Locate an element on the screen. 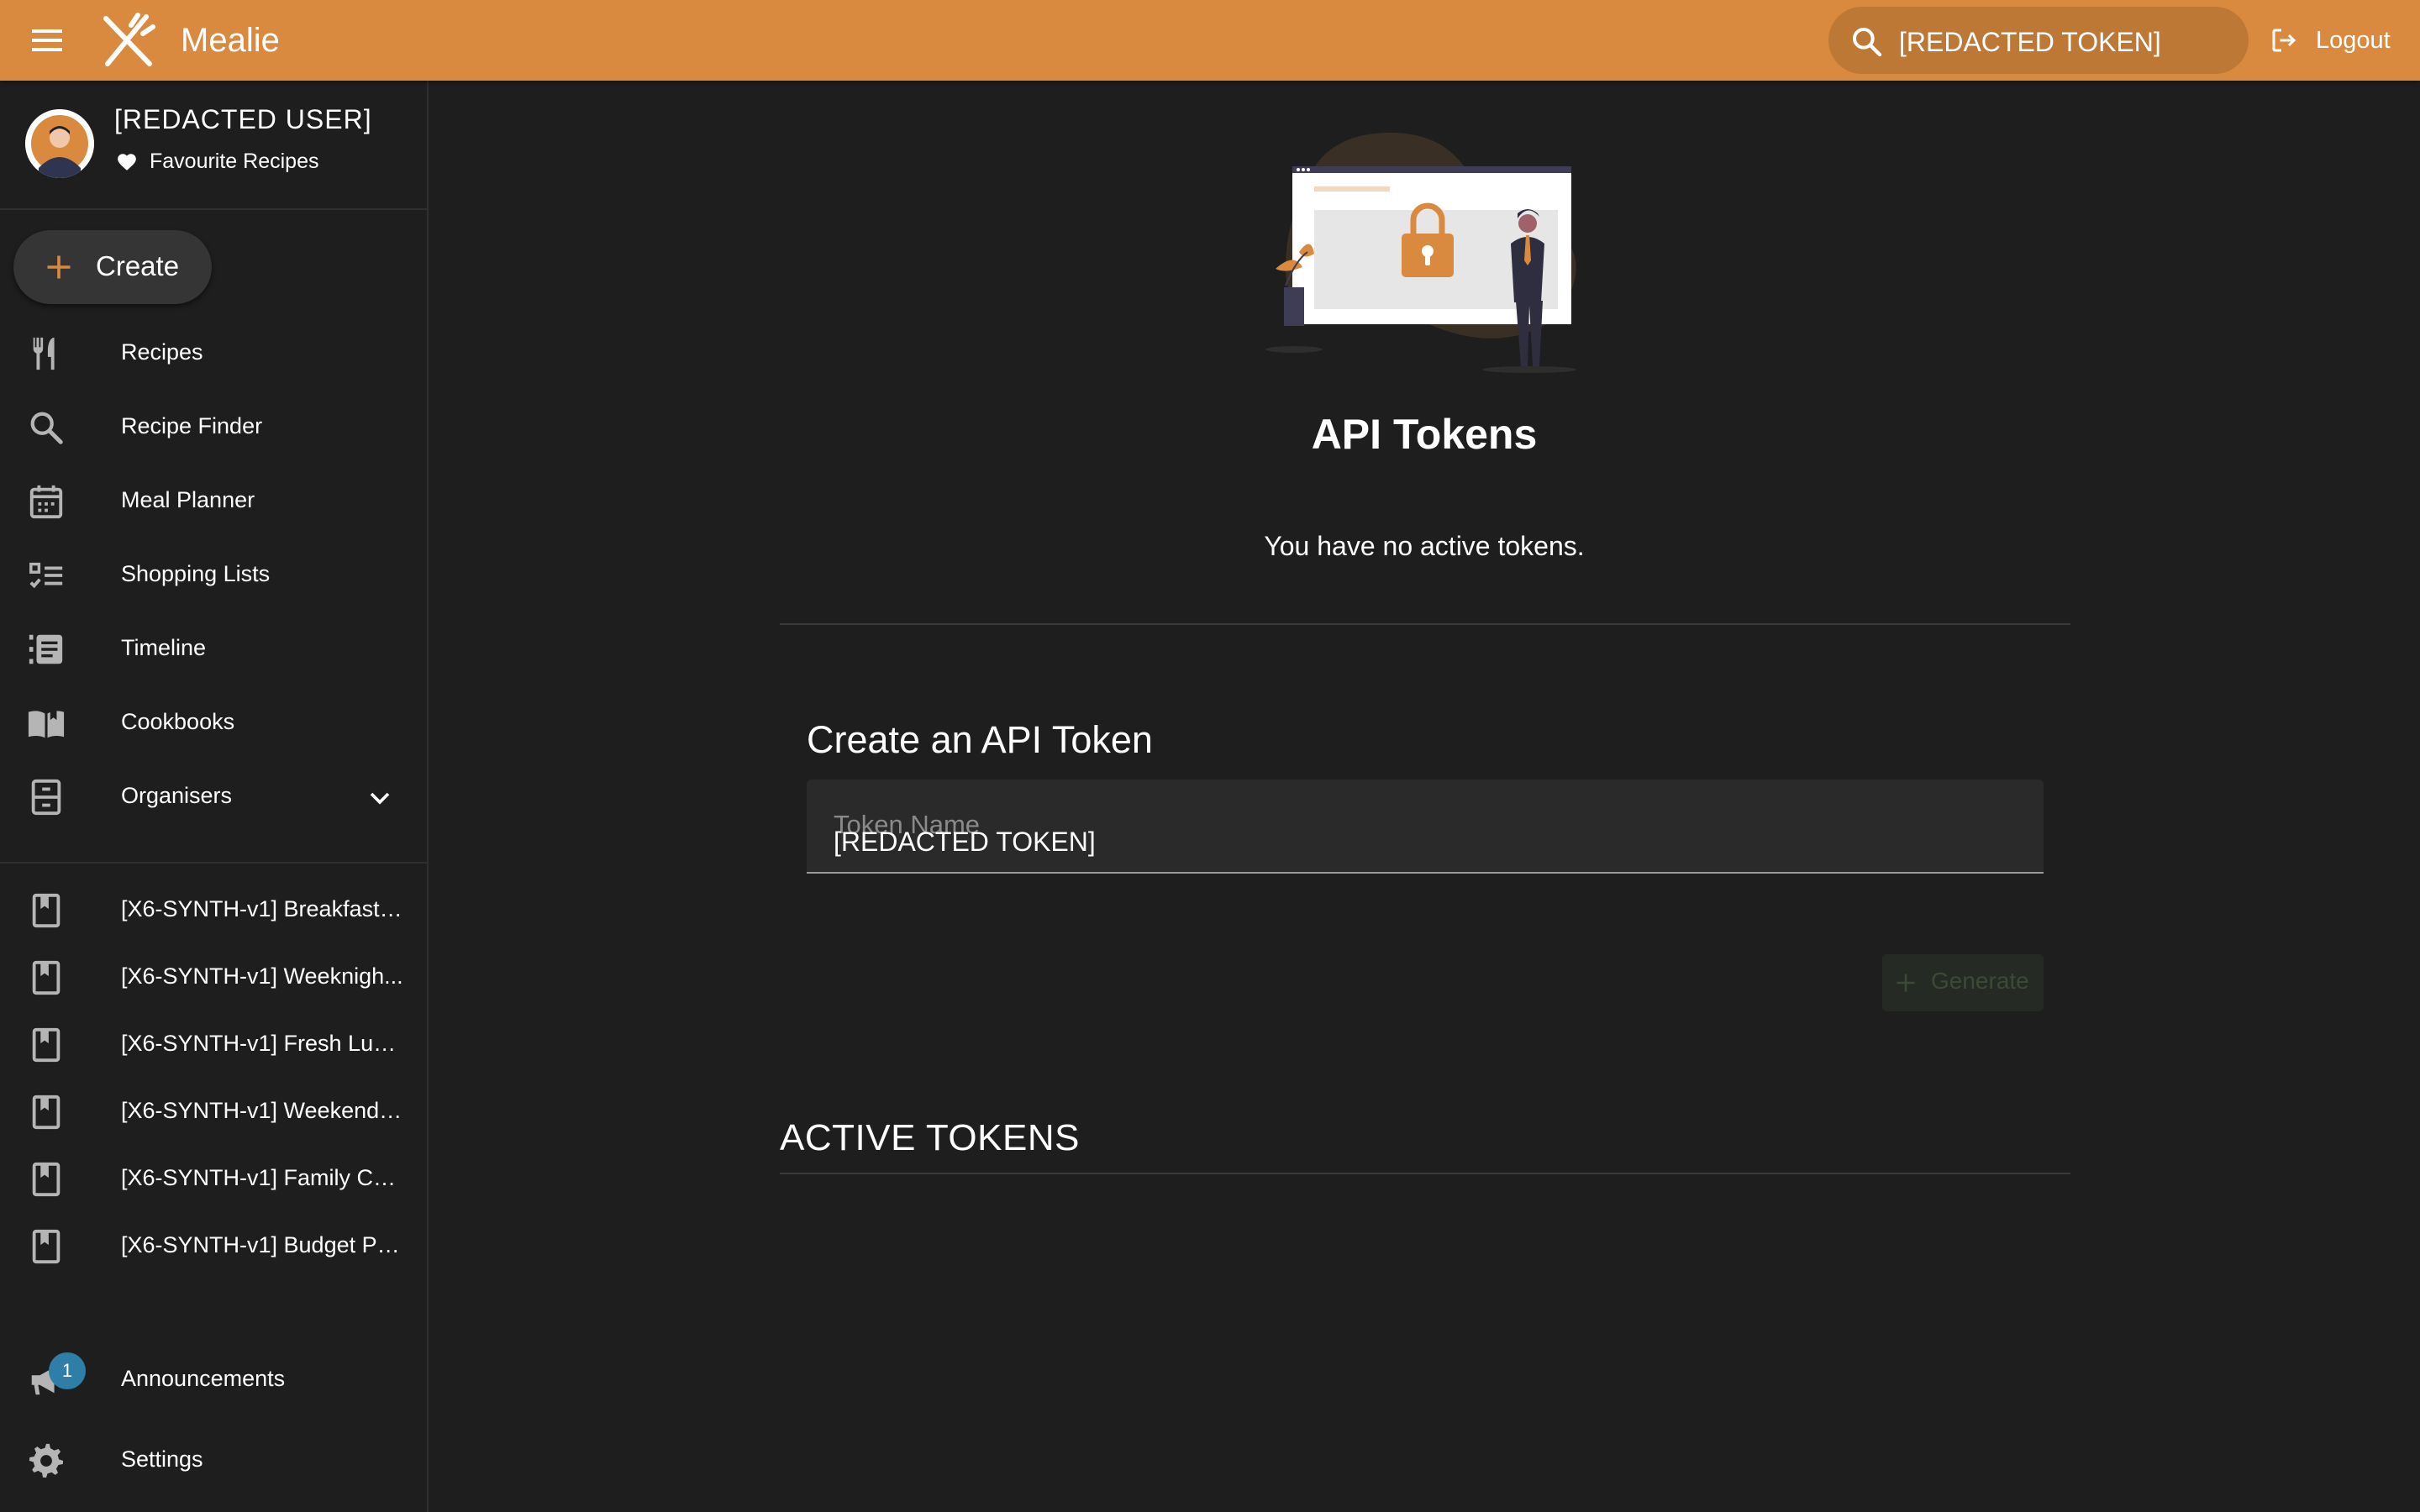  cutlery-icon is located at coordinates (44, 353).